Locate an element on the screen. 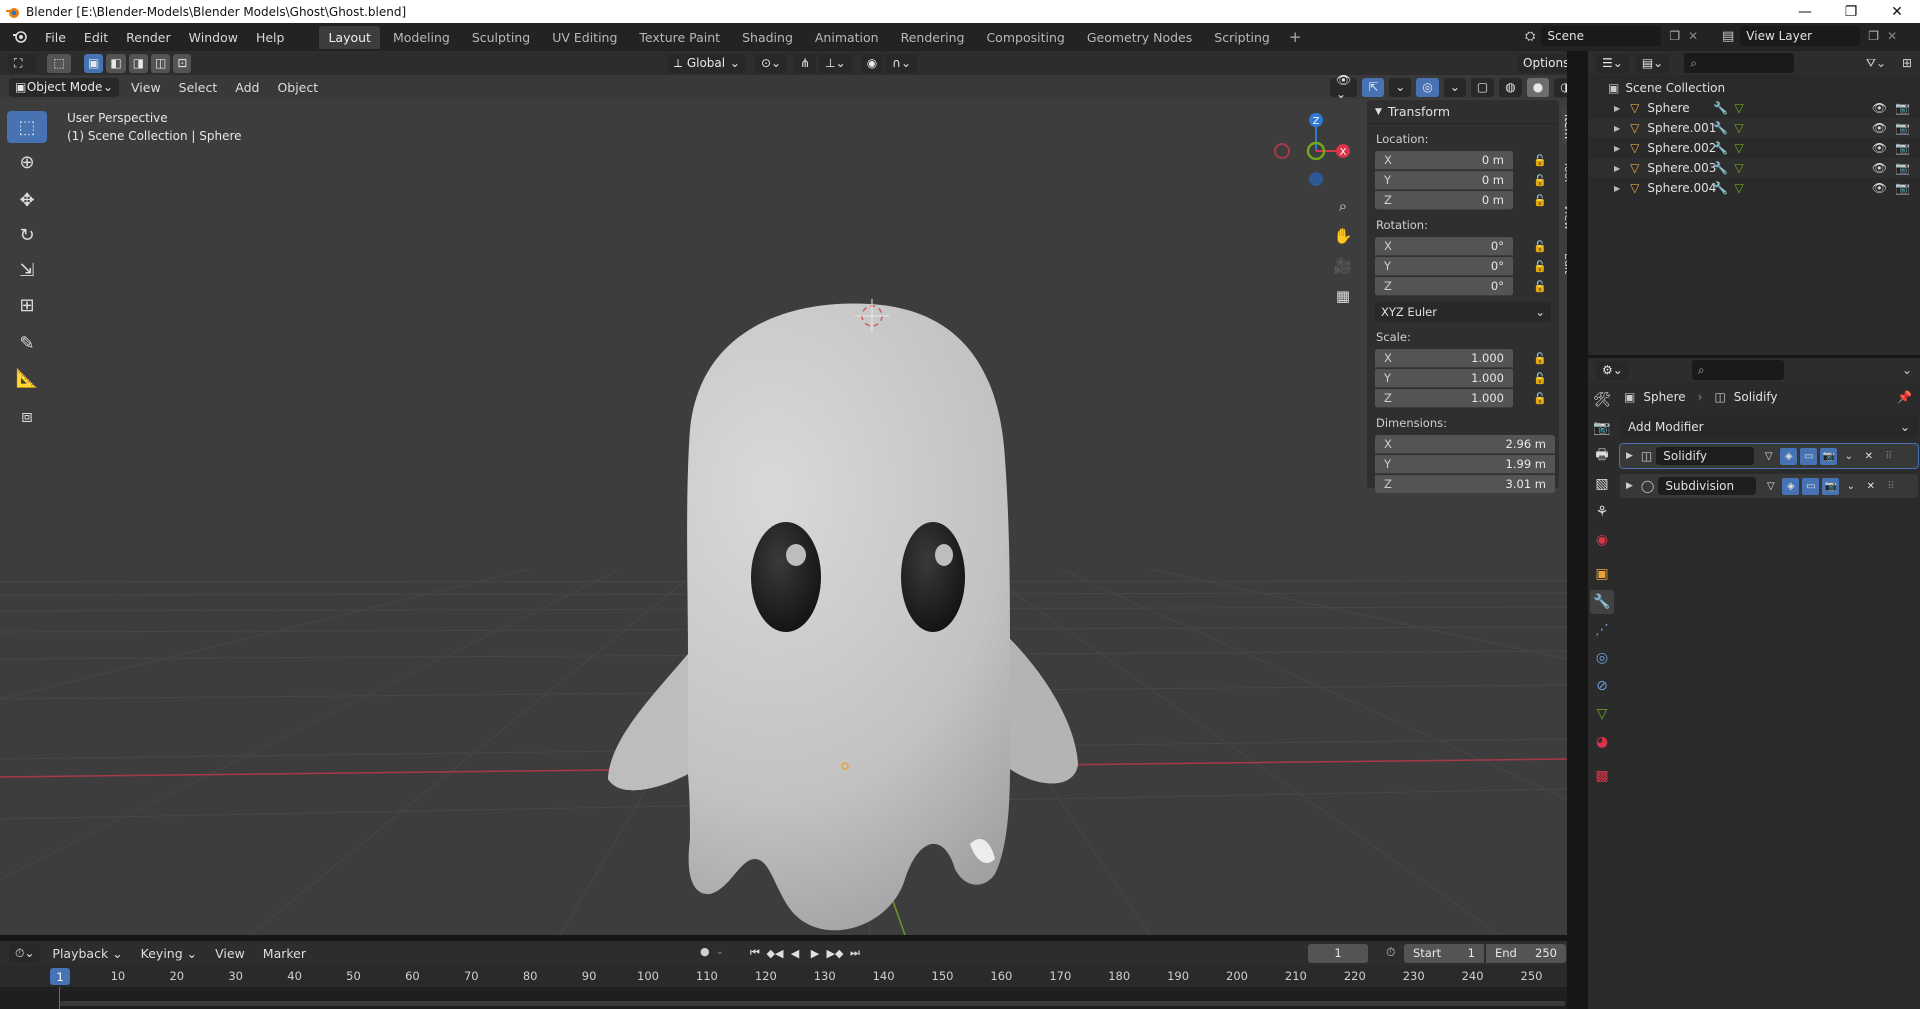 This screenshot has height=1009, width=1920. tab-compositing: Compositing is located at coordinates (1025, 37).